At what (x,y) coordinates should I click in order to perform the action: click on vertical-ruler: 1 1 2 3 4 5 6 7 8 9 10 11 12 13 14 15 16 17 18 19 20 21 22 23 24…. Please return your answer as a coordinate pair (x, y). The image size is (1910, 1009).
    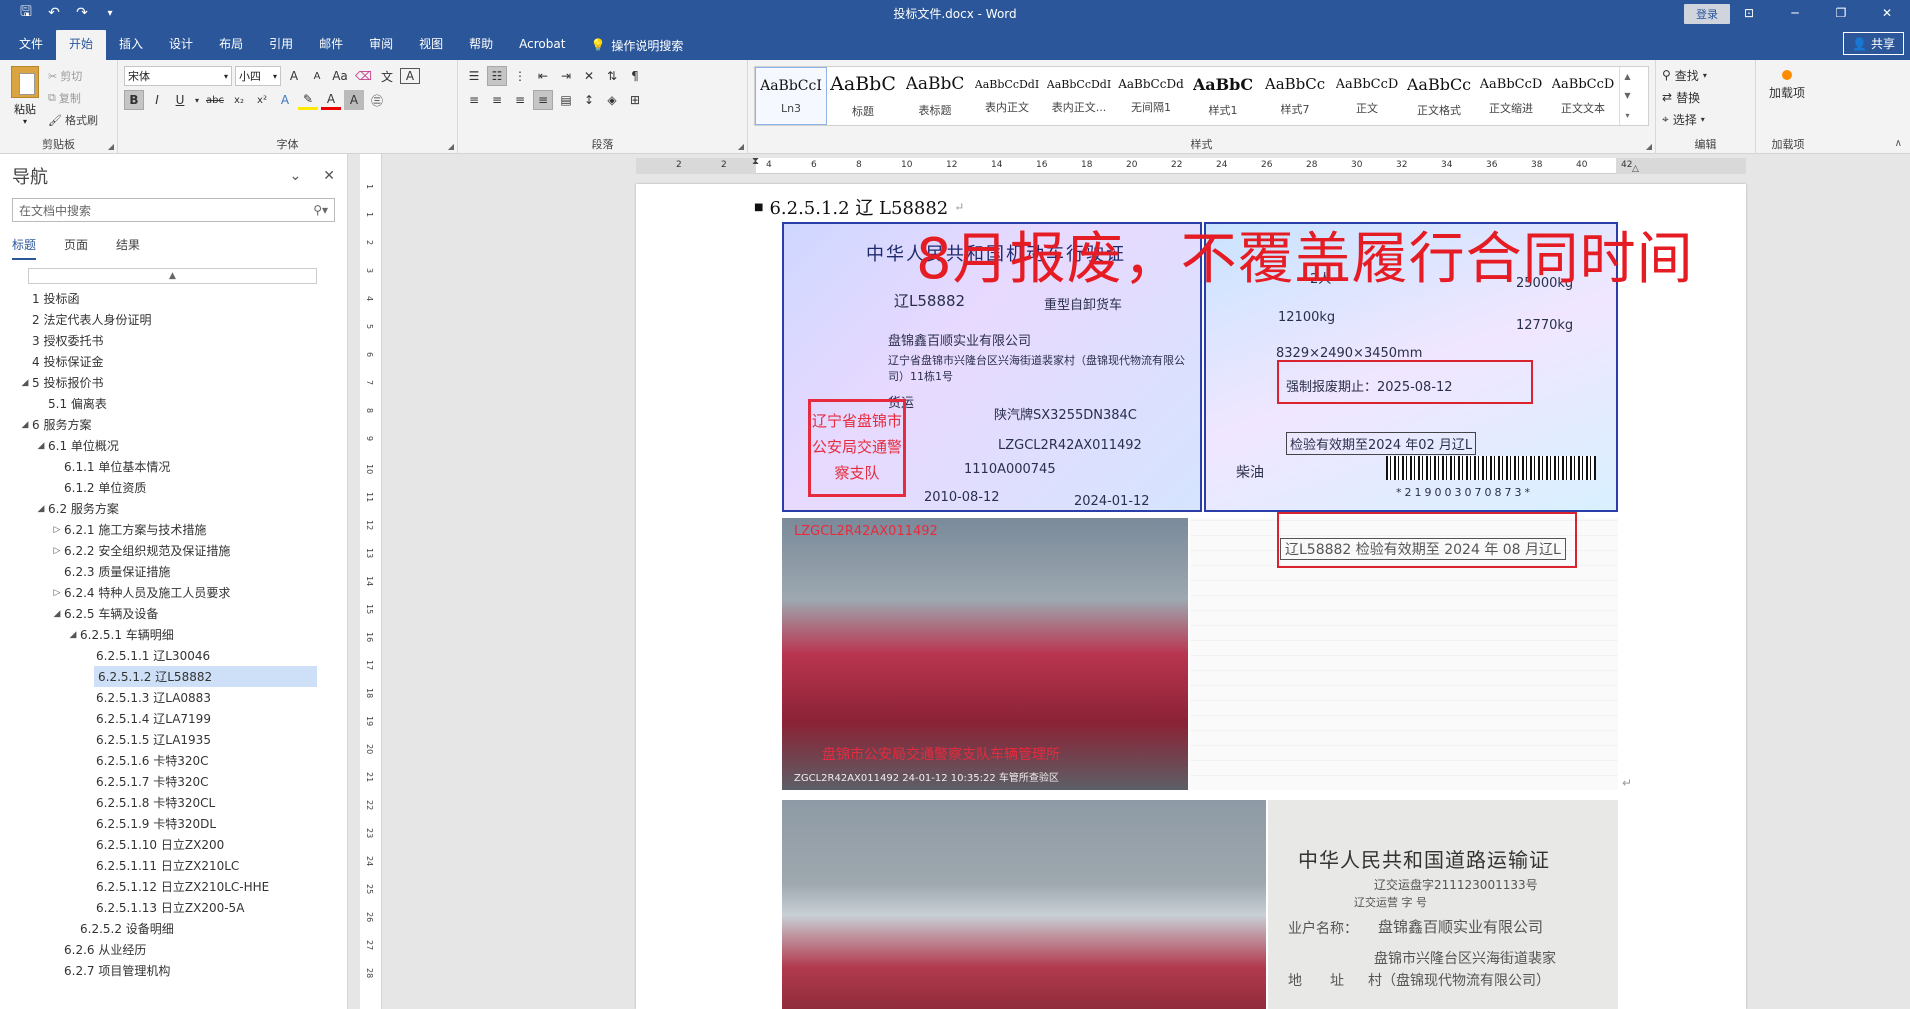
    Looking at the image, I should click on (371, 581).